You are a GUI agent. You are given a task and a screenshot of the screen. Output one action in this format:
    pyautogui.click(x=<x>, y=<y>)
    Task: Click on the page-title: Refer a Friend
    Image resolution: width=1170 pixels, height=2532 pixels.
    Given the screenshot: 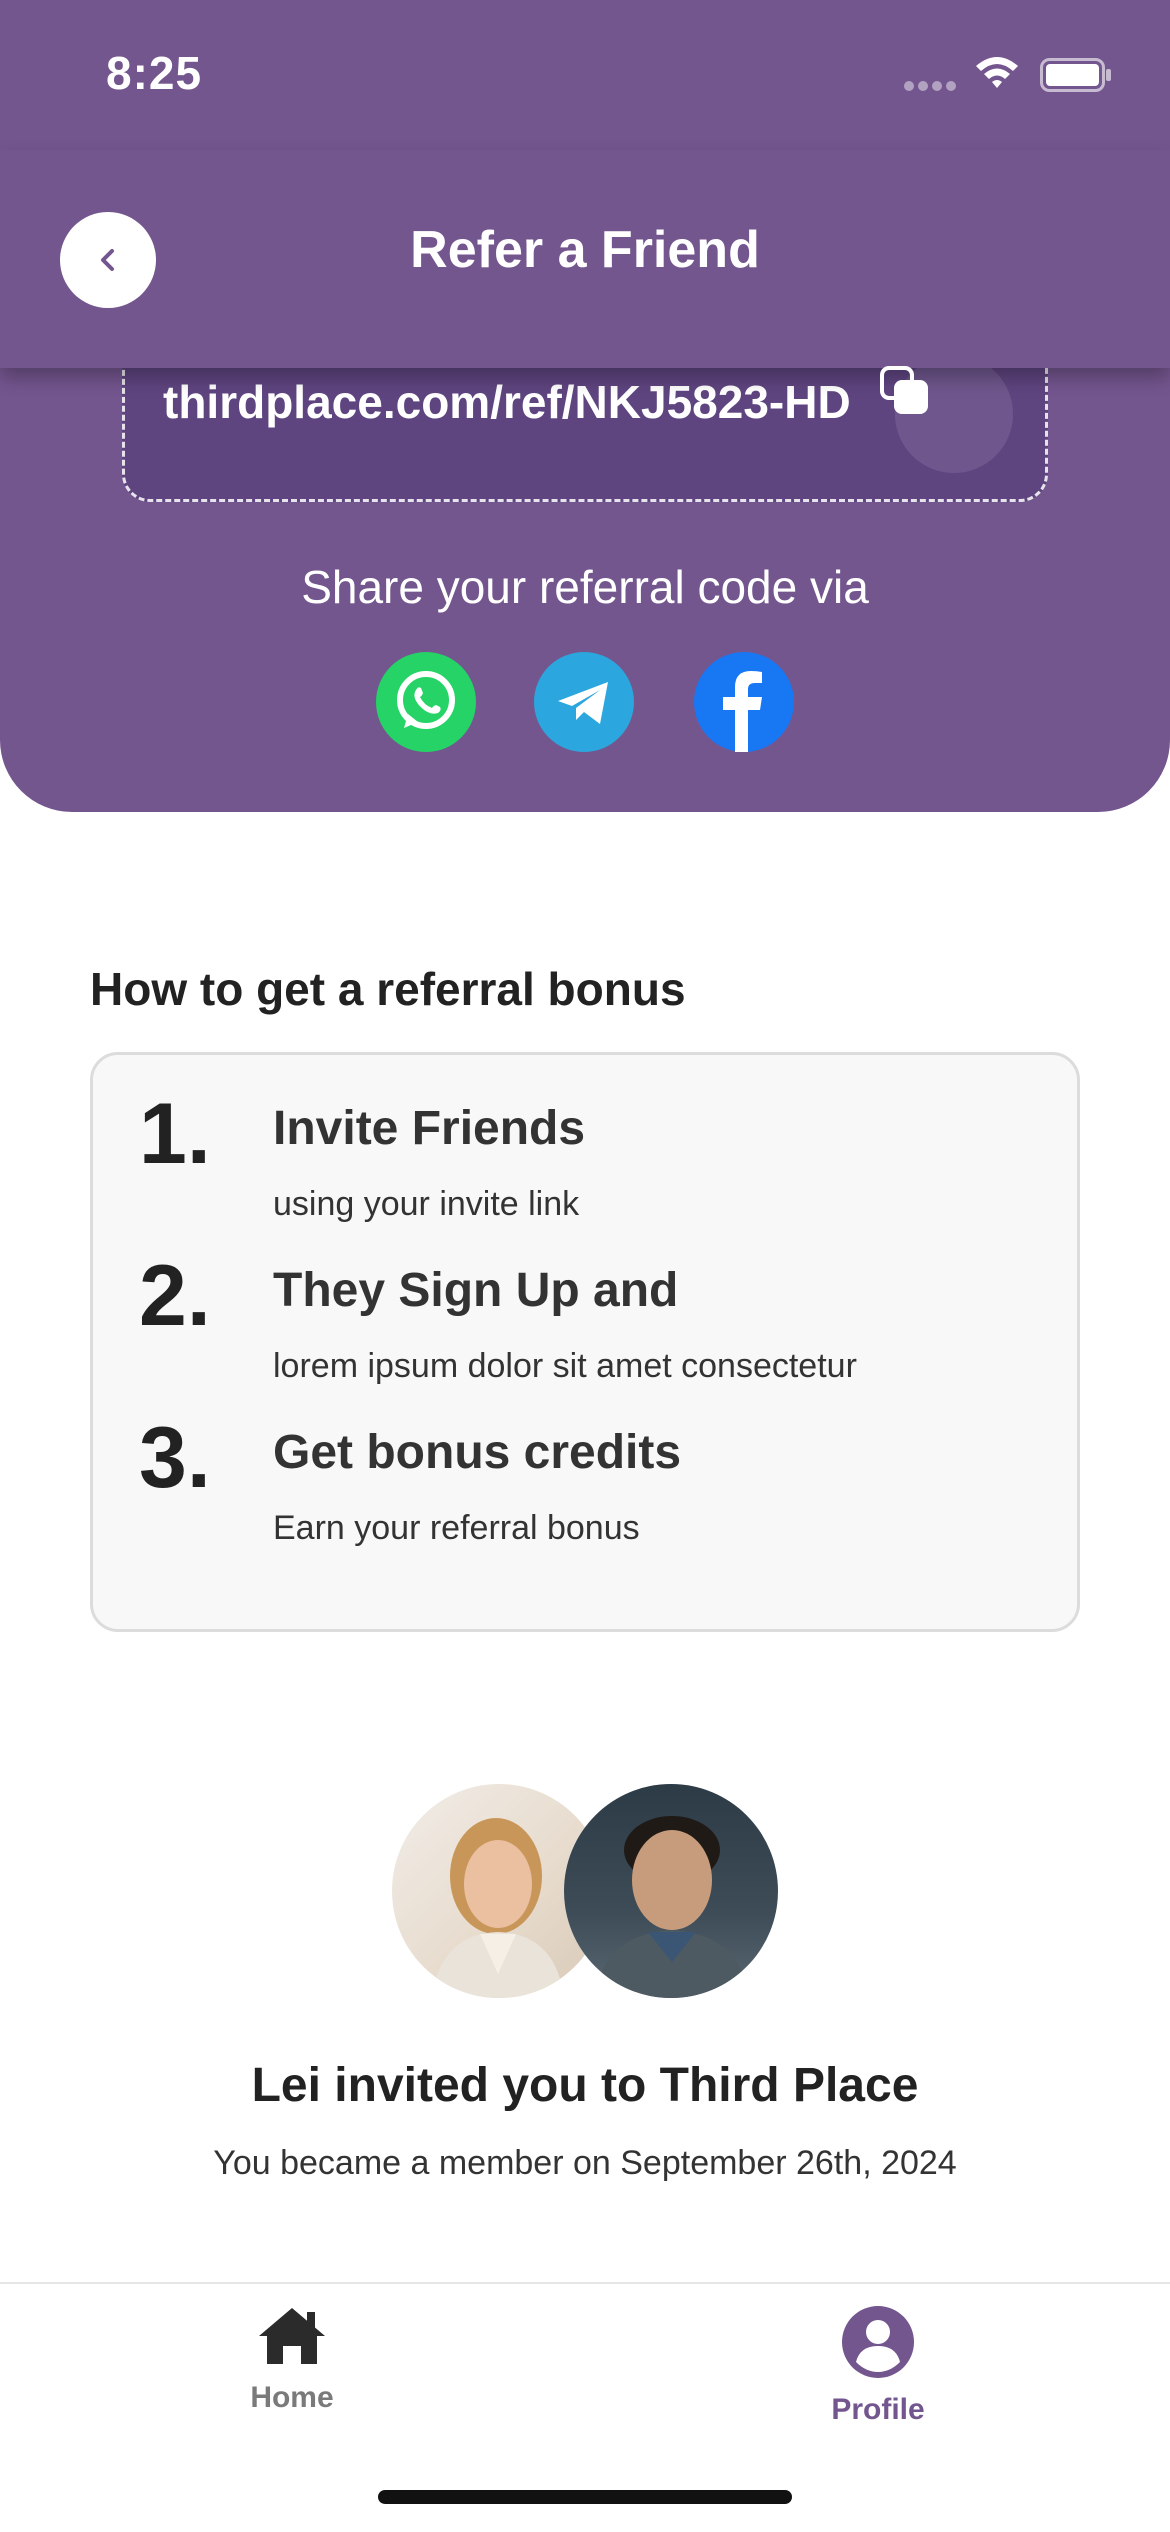 What is the action you would take?
    pyautogui.click(x=585, y=250)
    